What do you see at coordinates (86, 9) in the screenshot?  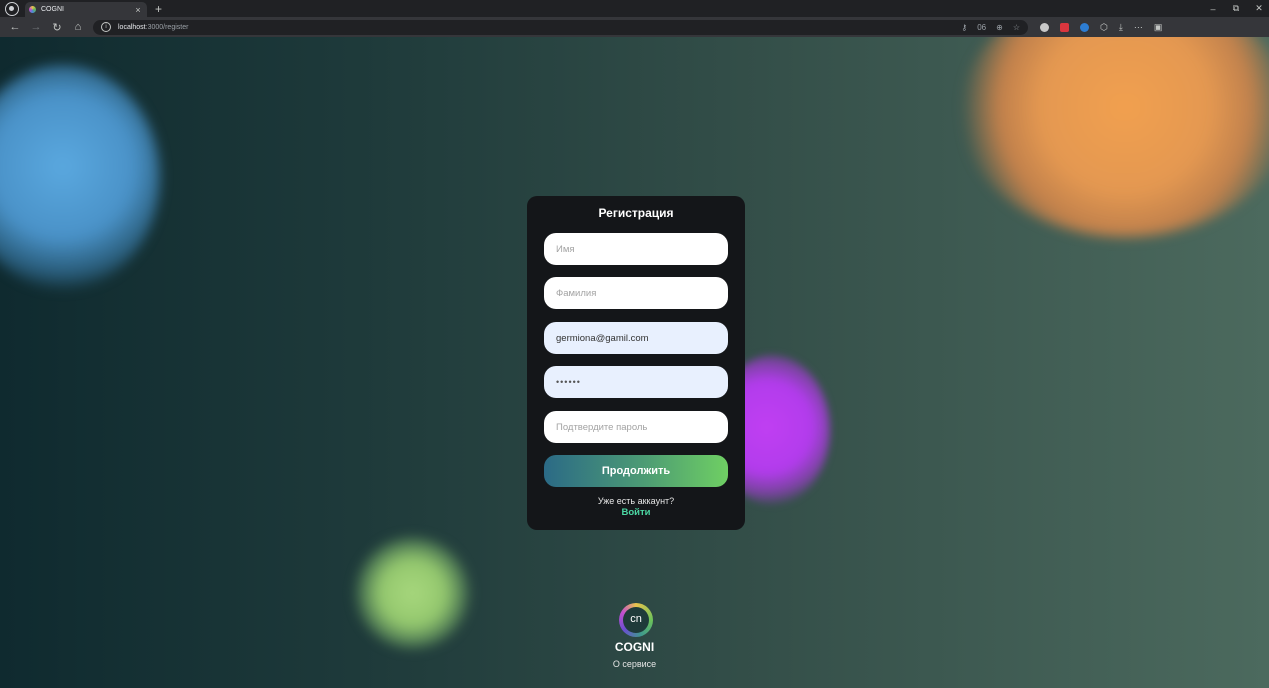 I see `browser-tab: COGNI ×` at bounding box center [86, 9].